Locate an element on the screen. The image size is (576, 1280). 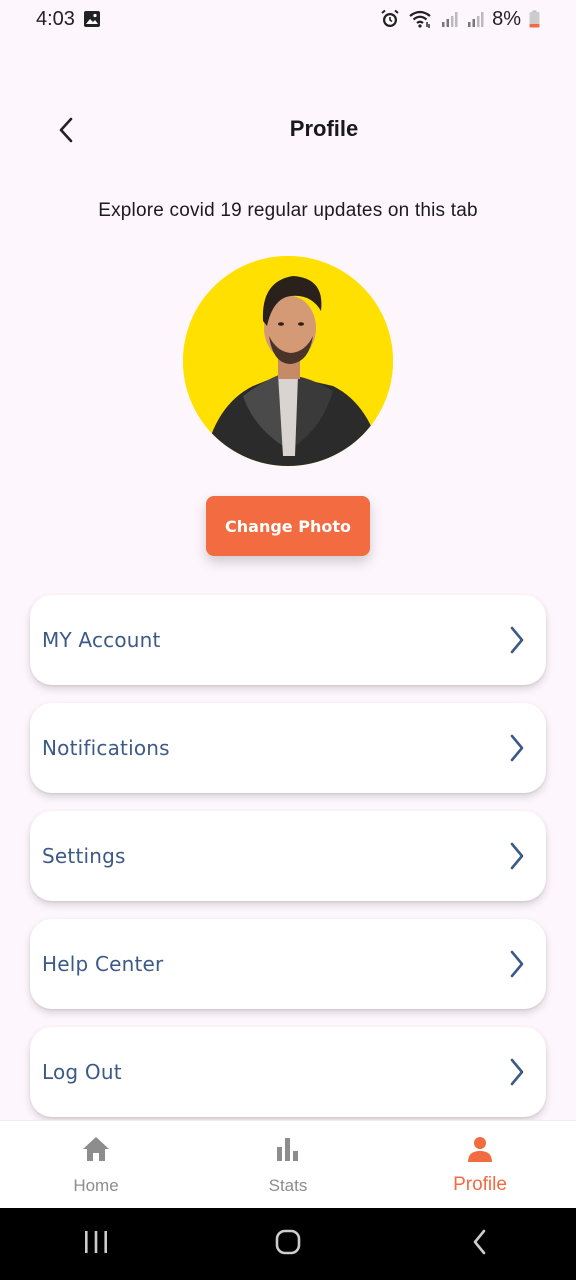
bottom-navigation: Home Stats Profile is located at coordinates (288, 1164).